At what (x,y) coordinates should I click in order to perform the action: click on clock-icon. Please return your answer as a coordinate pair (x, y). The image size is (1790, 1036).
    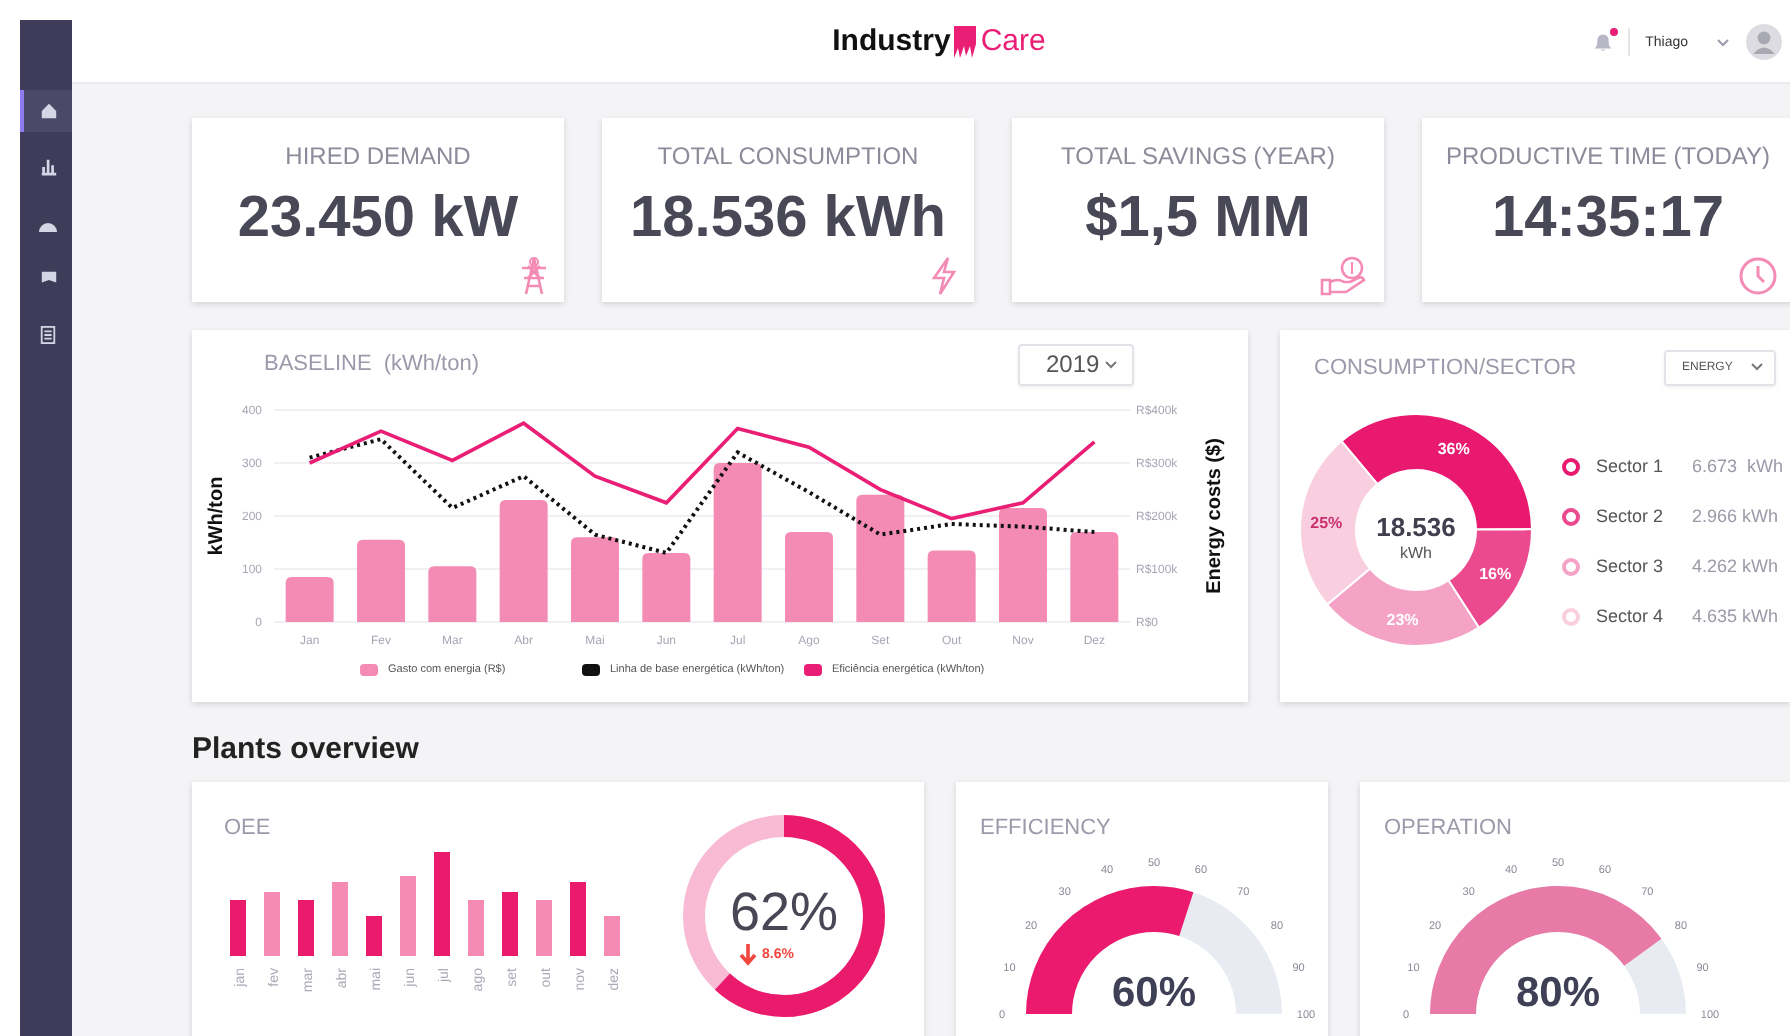
    Looking at the image, I should click on (1758, 276).